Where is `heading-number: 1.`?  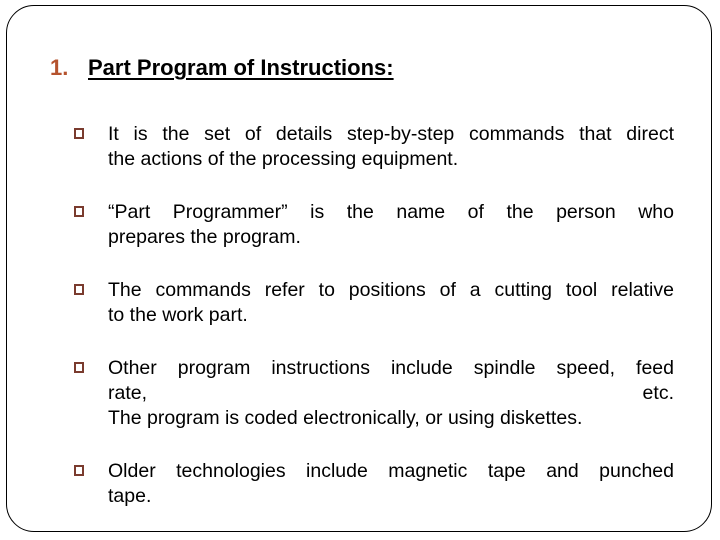
heading-number: 1. is located at coordinates (59, 67).